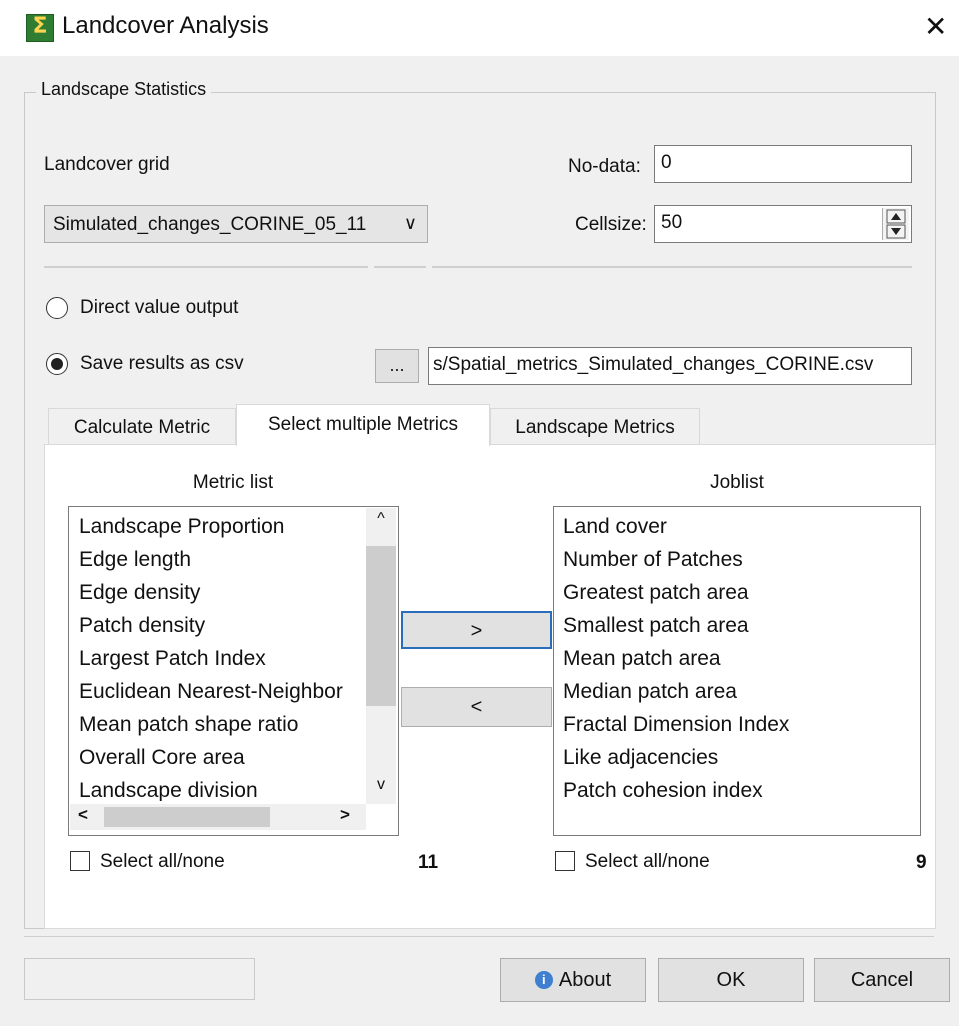 This screenshot has width=959, height=1026. What do you see at coordinates (80, 861) in the screenshot?
I see `metric-select-all-checkbox` at bounding box center [80, 861].